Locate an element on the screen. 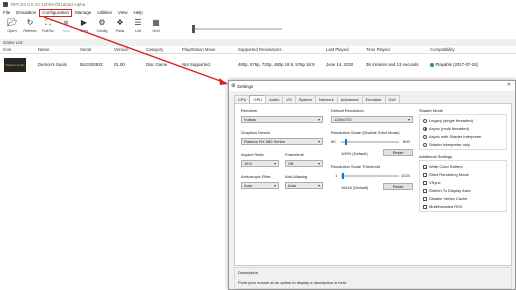  col-category: Category is located at coordinates (154, 50).